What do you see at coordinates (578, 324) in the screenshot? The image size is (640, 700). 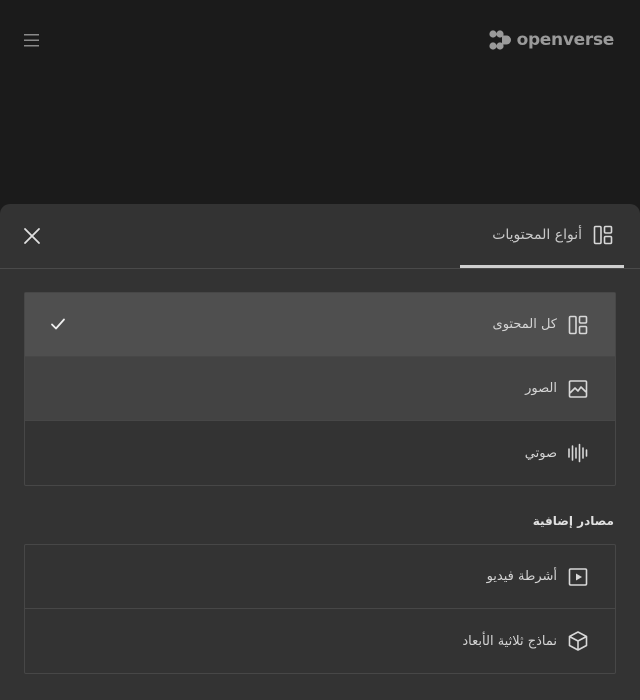 I see `all-content-icon` at bounding box center [578, 324].